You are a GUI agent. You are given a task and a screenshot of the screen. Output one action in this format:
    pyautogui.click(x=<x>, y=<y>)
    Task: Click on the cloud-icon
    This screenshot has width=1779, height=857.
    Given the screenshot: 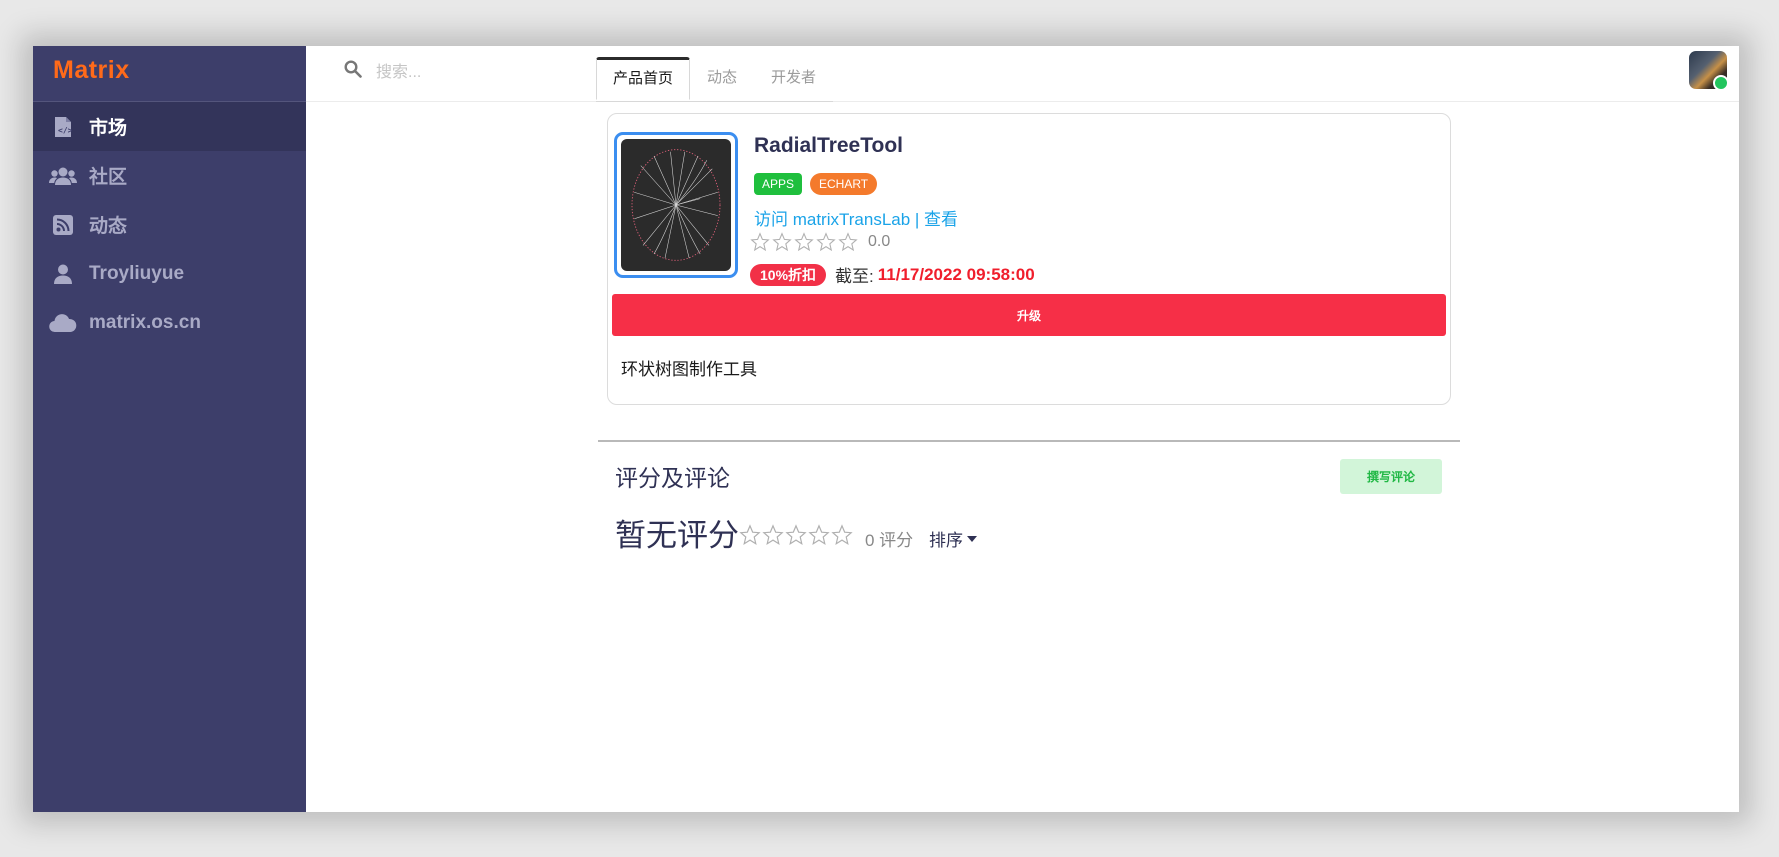 What is the action you would take?
    pyautogui.click(x=63, y=323)
    